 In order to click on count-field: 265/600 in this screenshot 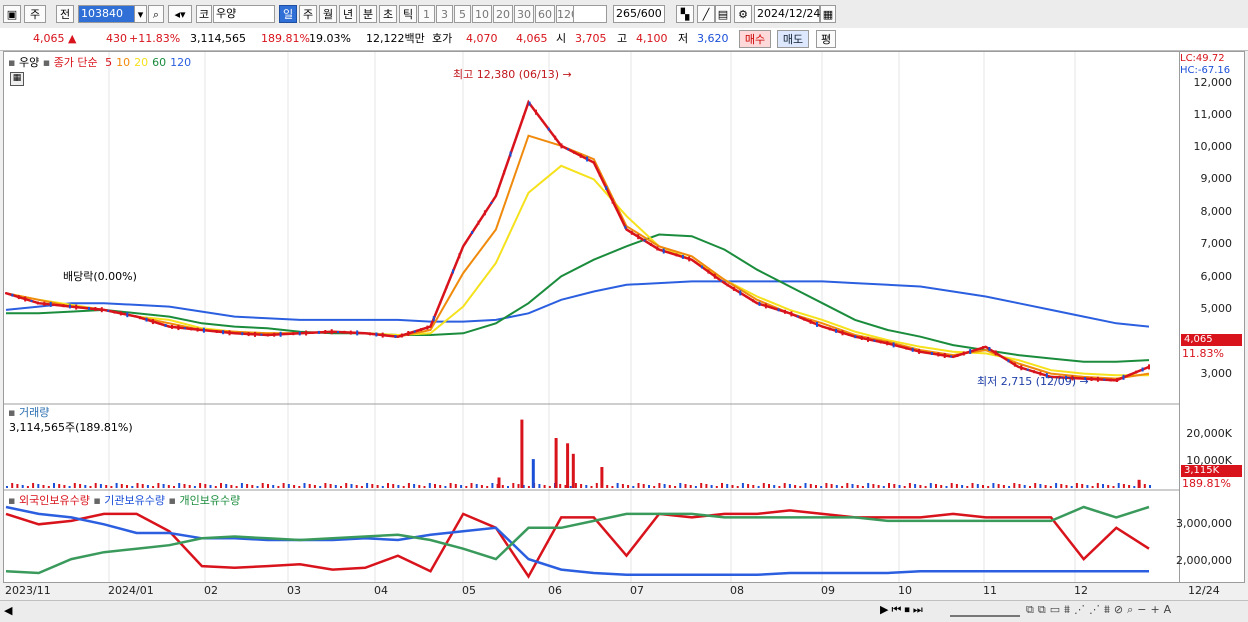, I will do `click(639, 14)`.